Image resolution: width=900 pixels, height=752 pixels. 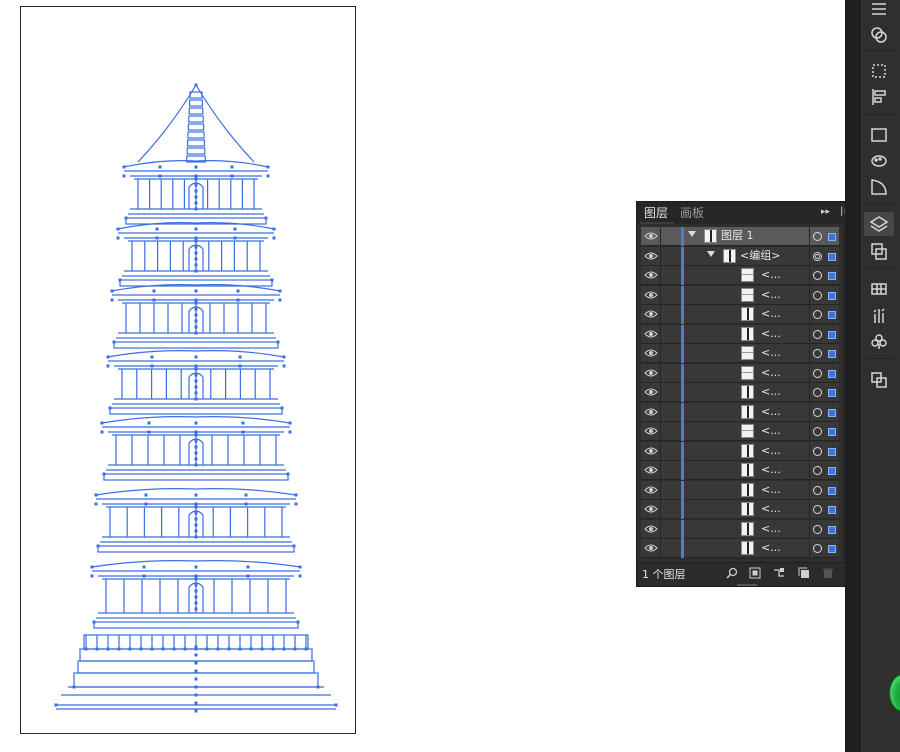 I want to click on layers-icon, so click(x=879, y=224).